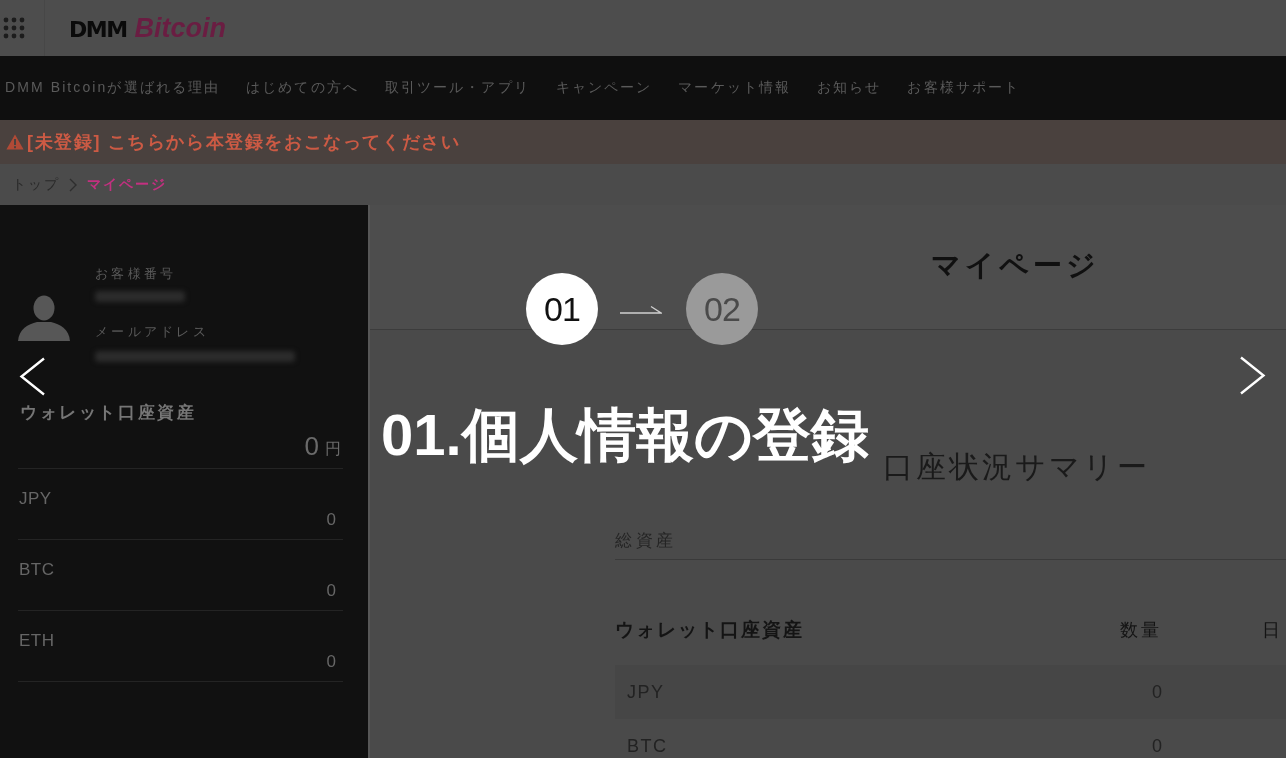  Describe the element at coordinates (244, 142) in the screenshot. I see `registration-link: [未登録] こちらから本登録をおこなってください` at that location.